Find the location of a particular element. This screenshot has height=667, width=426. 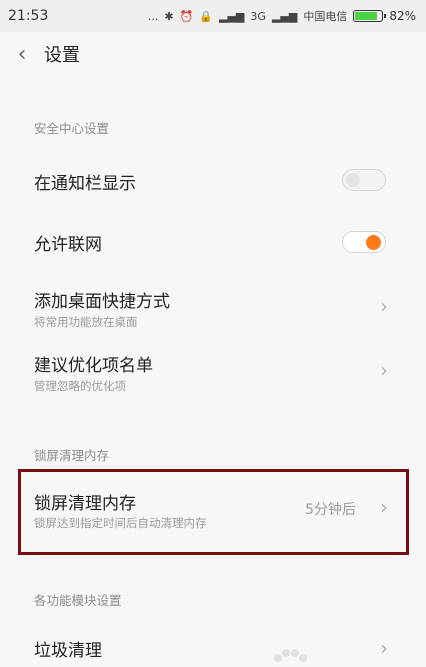

row-notify: 在通知栏显示 is located at coordinates (213, 180).